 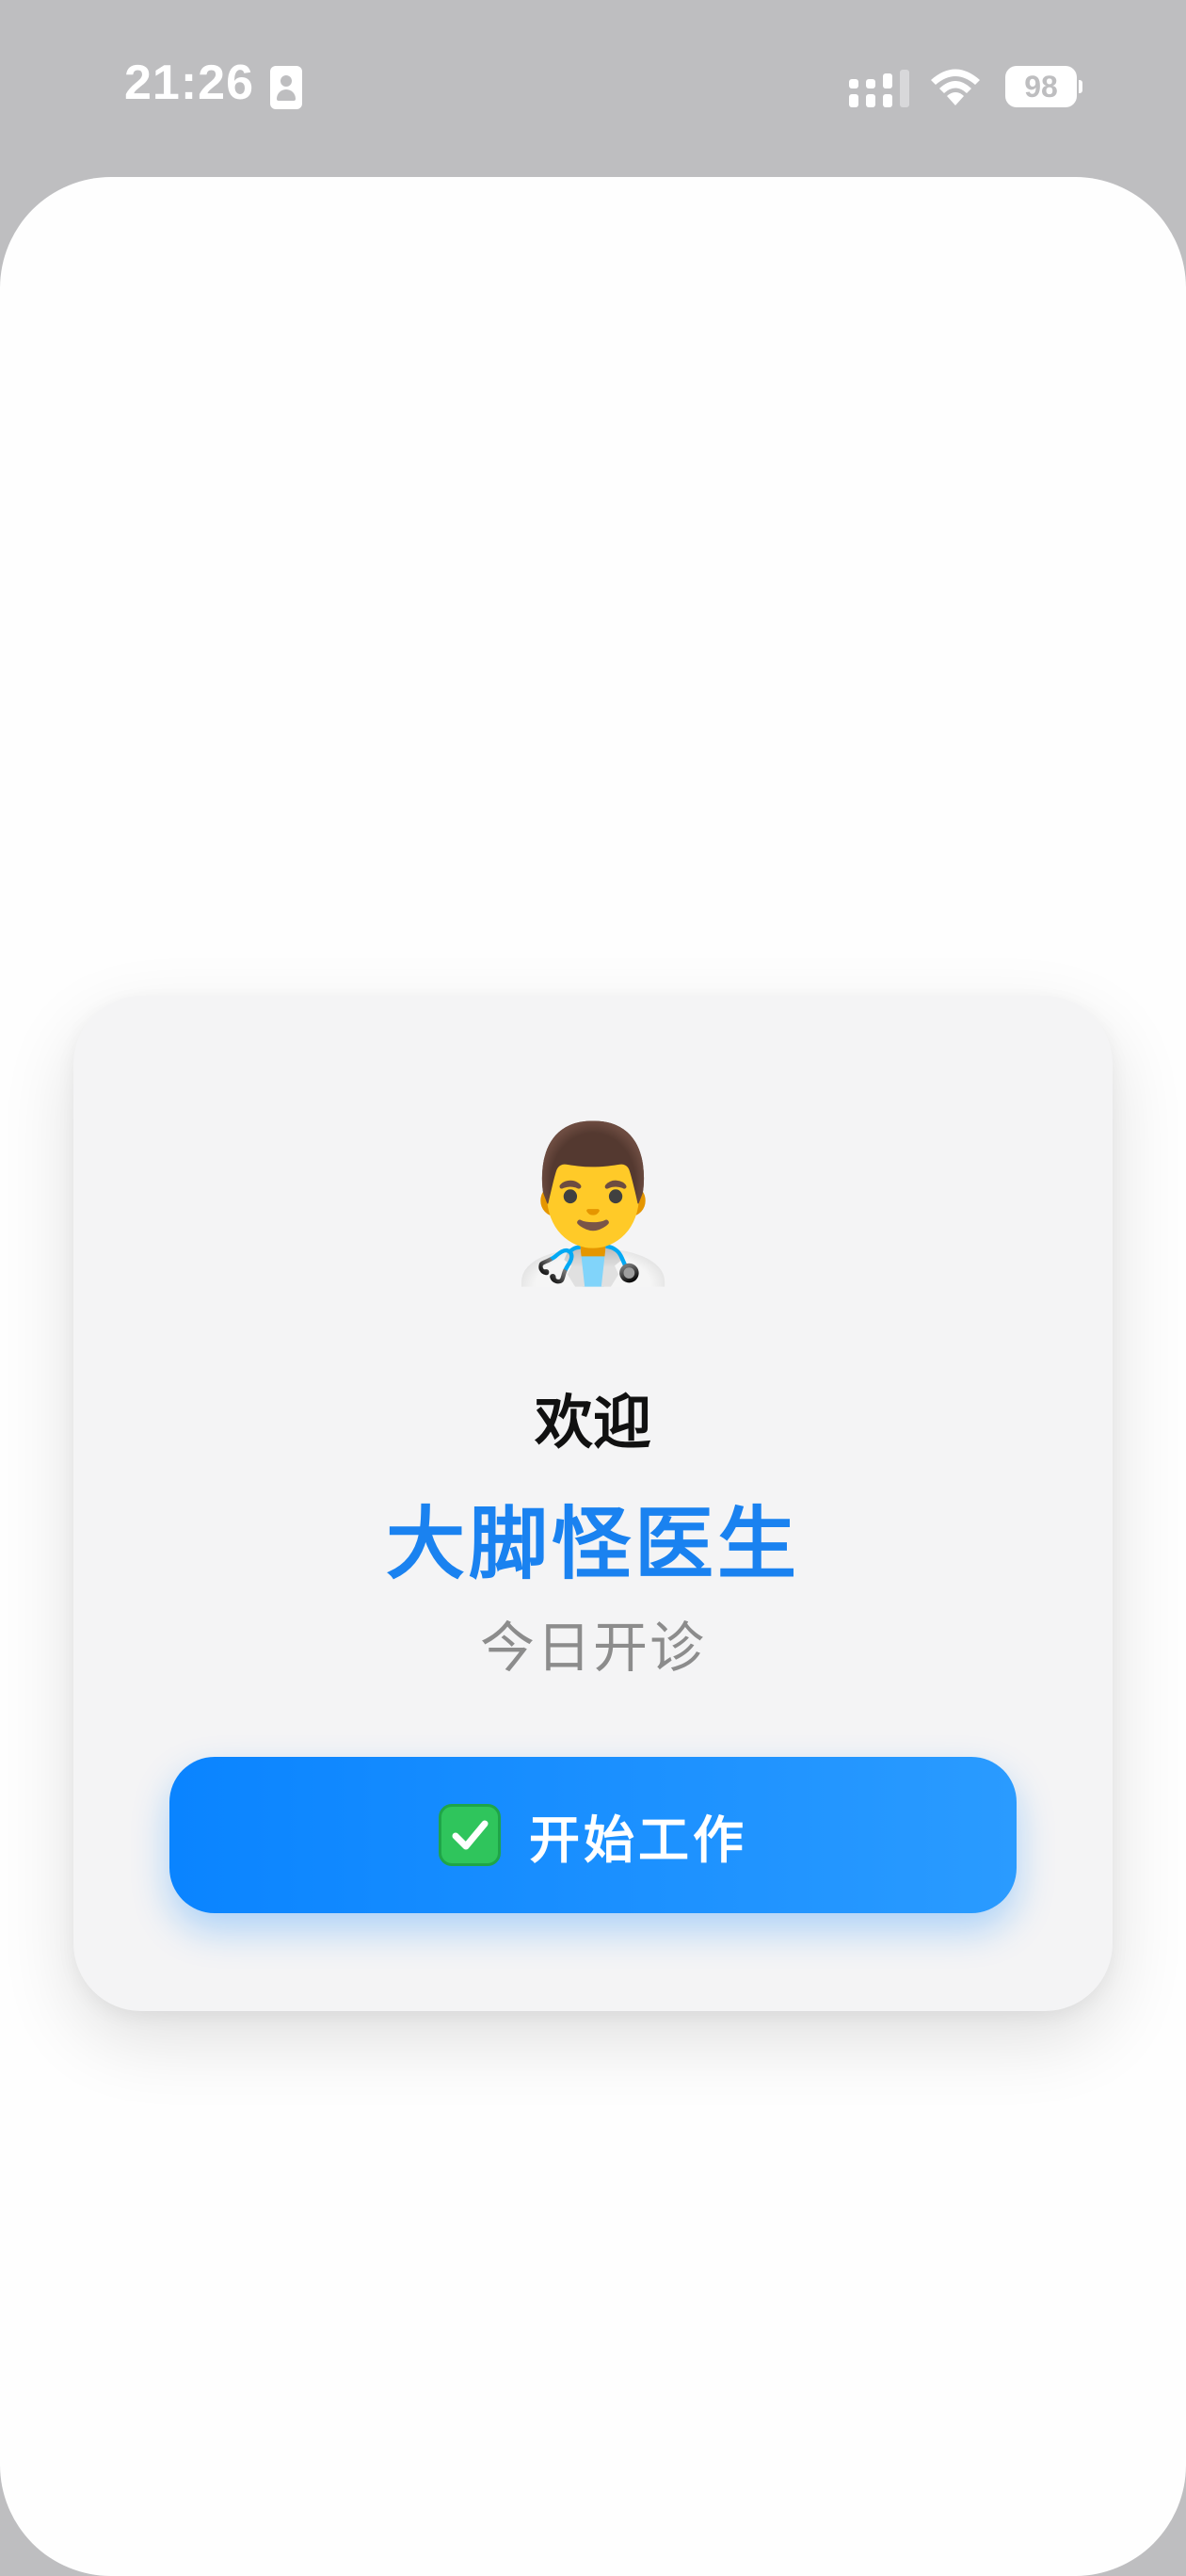 What do you see at coordinates (1041, 87) in the screenshot?
I see `battery-level: 98` at bounding box center [1041, 87].